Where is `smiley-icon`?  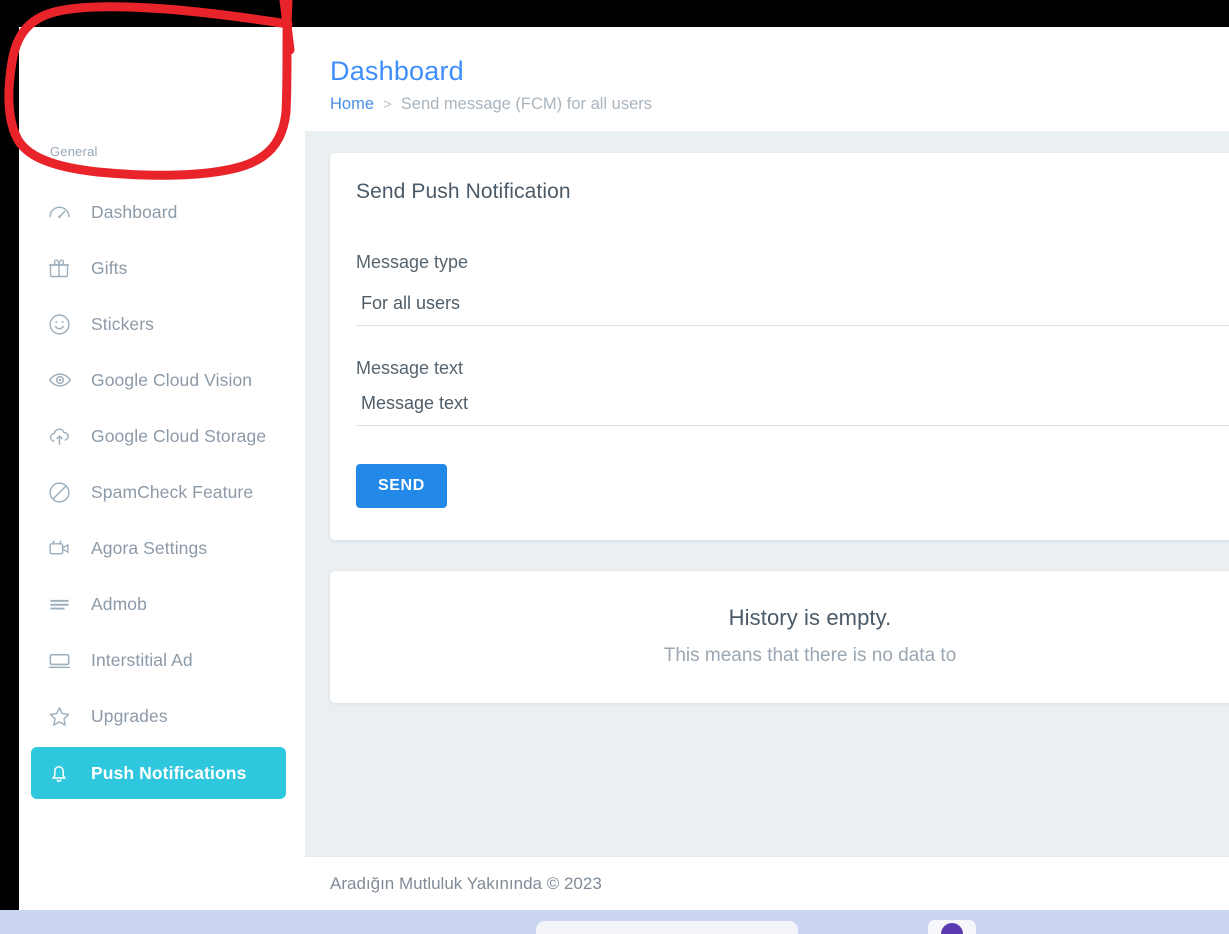
smiley-icon is located at coordinates (62, 324).